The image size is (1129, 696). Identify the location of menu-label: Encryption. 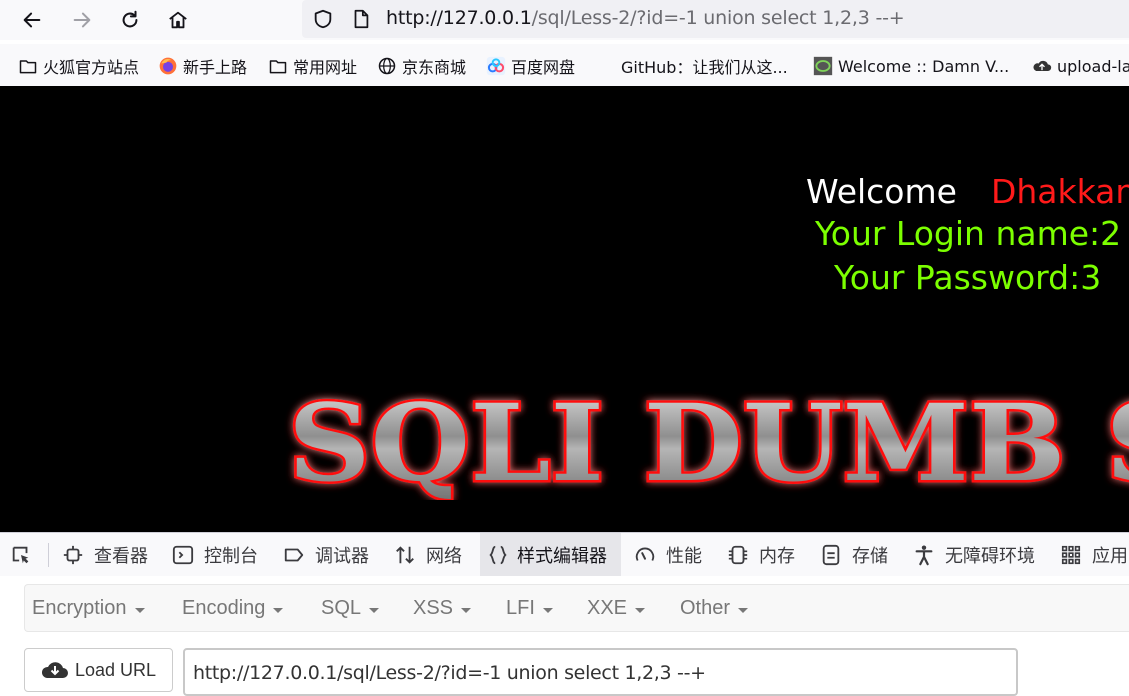
(79, 608).